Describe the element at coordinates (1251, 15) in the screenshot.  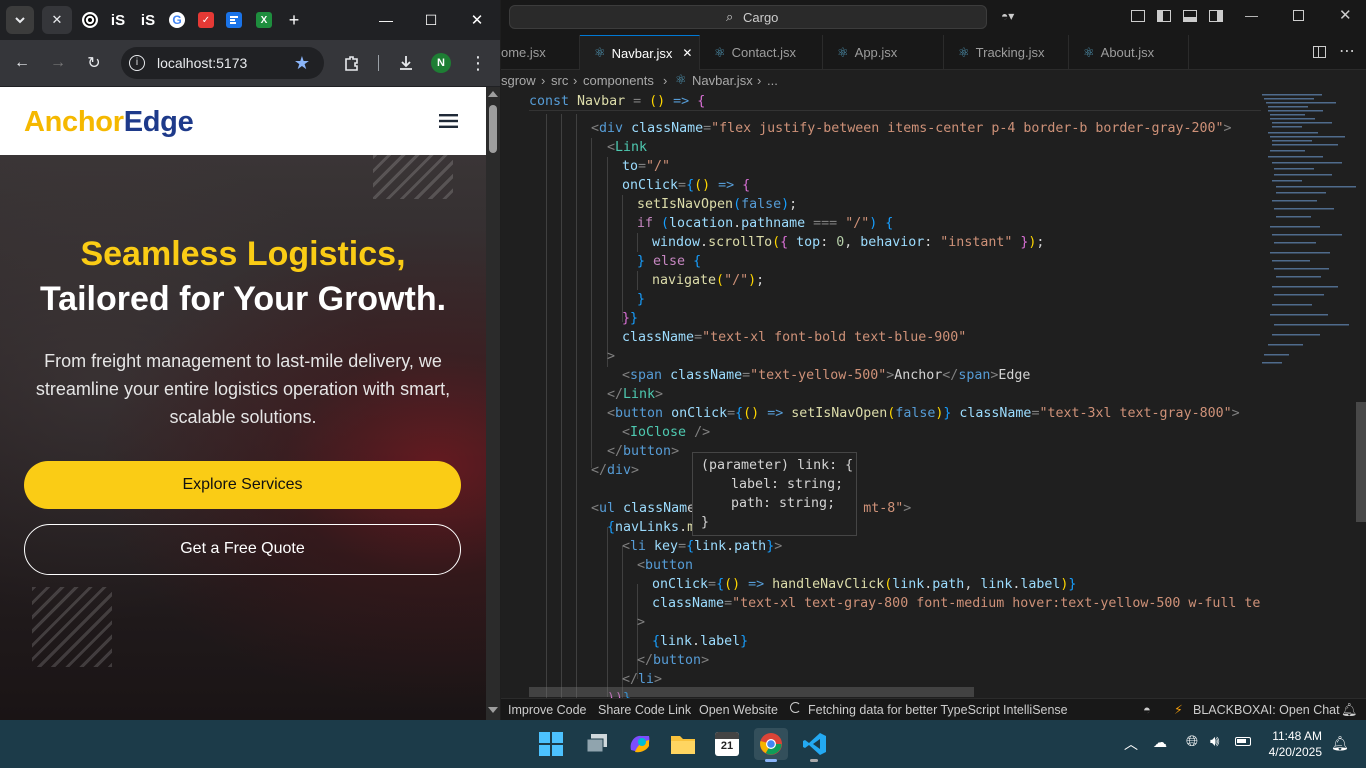
I see `vscode-minimize-button: —` at that location.